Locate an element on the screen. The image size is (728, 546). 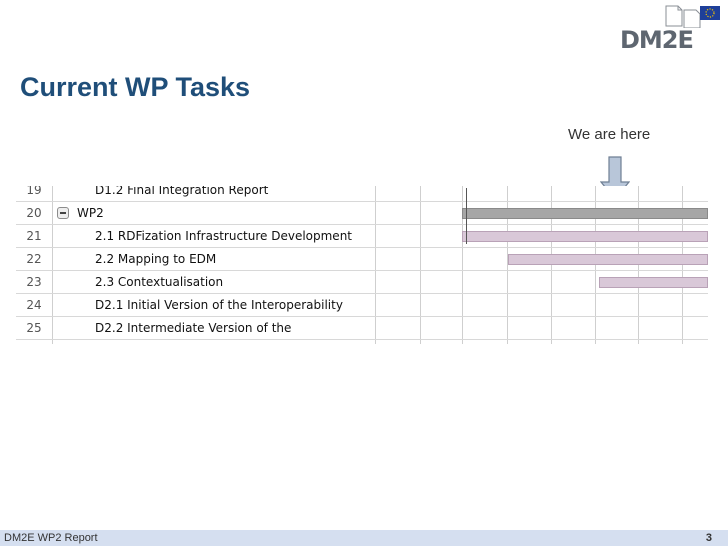
today-marker is located at coordinates (466, 216).